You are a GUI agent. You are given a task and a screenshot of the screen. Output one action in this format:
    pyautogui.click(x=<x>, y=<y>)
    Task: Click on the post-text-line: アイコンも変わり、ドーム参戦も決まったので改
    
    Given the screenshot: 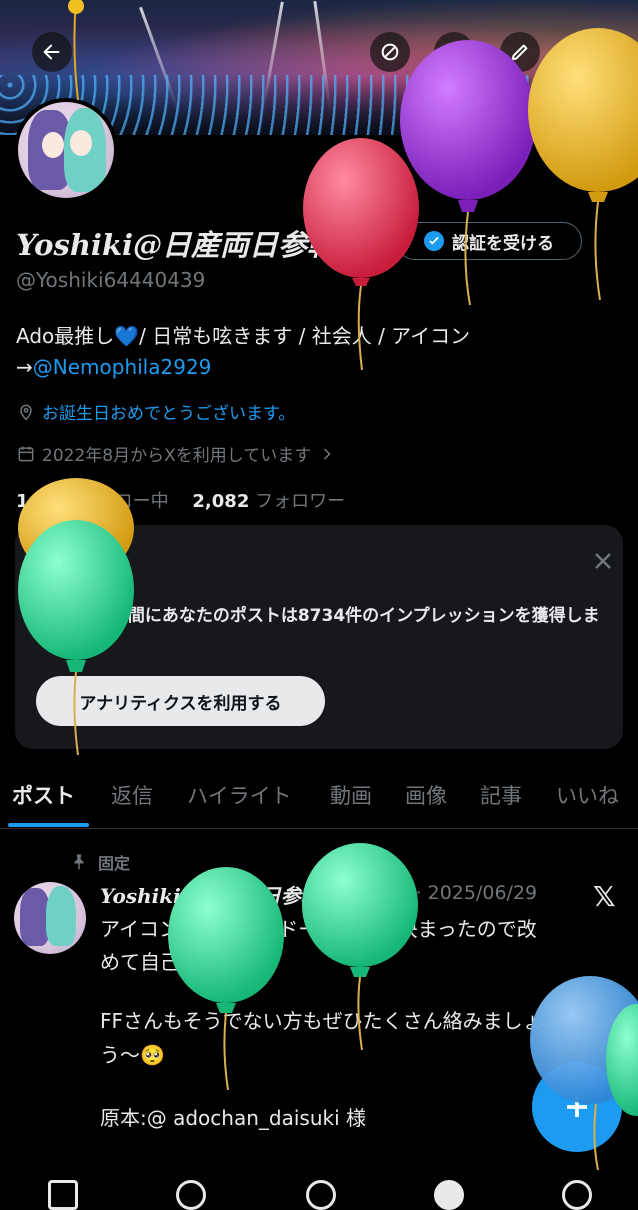 What is the action you would take?
    pyautogui.click(x=318, y=929)
    